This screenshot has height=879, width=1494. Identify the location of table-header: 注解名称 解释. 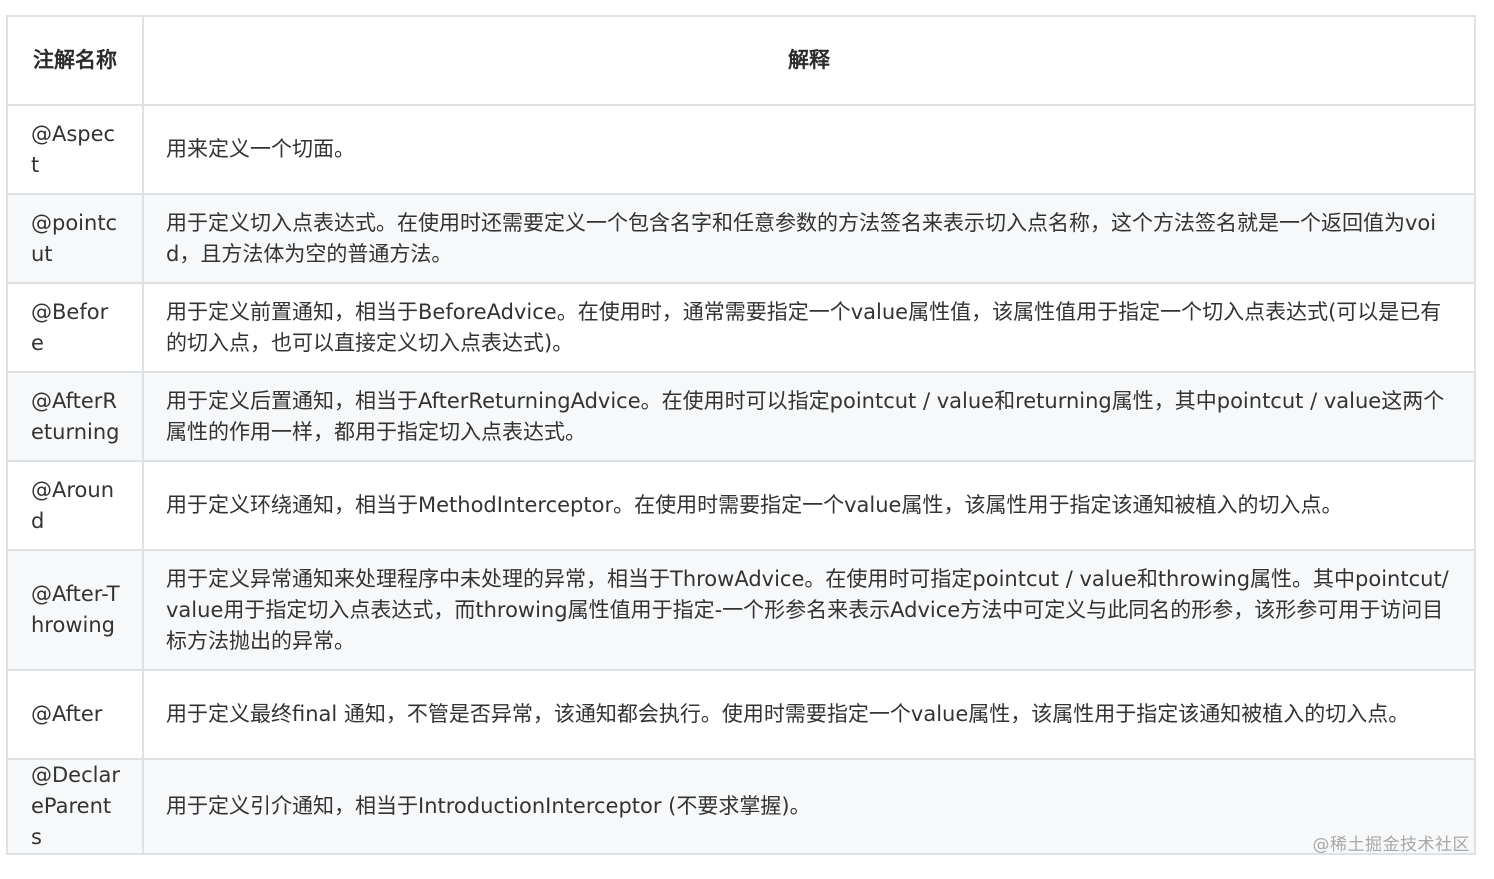
(741, 60).